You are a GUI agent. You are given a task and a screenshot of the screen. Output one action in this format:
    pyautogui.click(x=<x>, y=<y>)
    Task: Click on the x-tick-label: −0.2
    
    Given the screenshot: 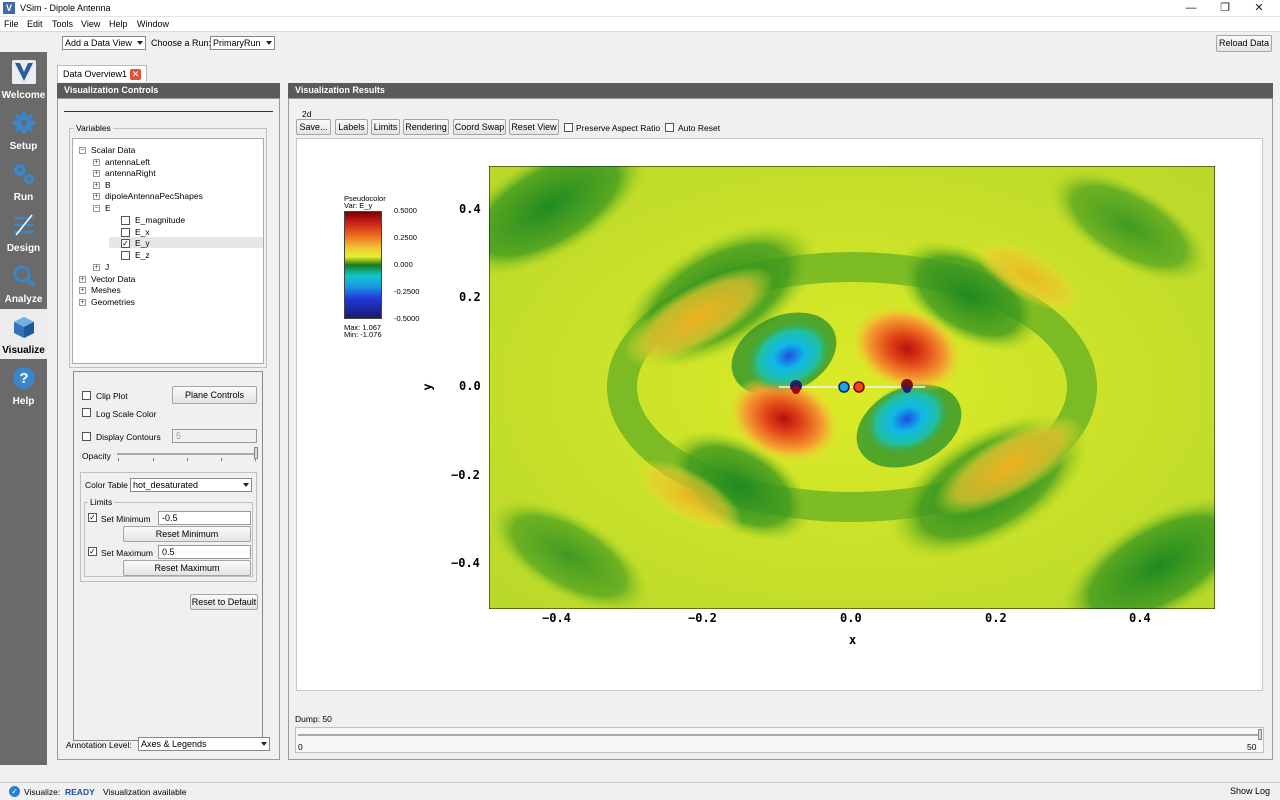 What is the action you would take?
    pyautogui.click(x=702, y=618)
    